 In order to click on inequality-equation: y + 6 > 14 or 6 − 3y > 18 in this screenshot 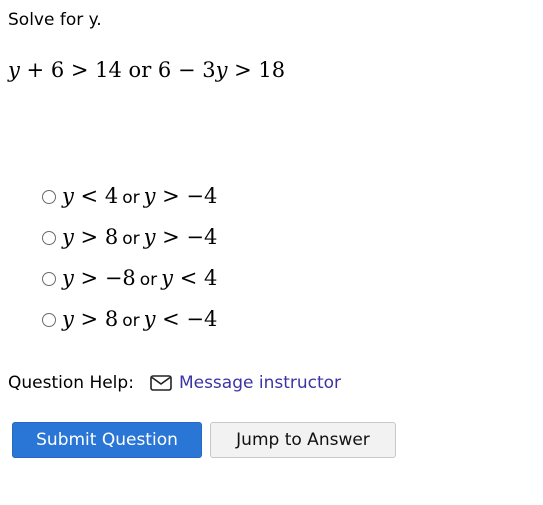, I will do `click(146, 70)`.